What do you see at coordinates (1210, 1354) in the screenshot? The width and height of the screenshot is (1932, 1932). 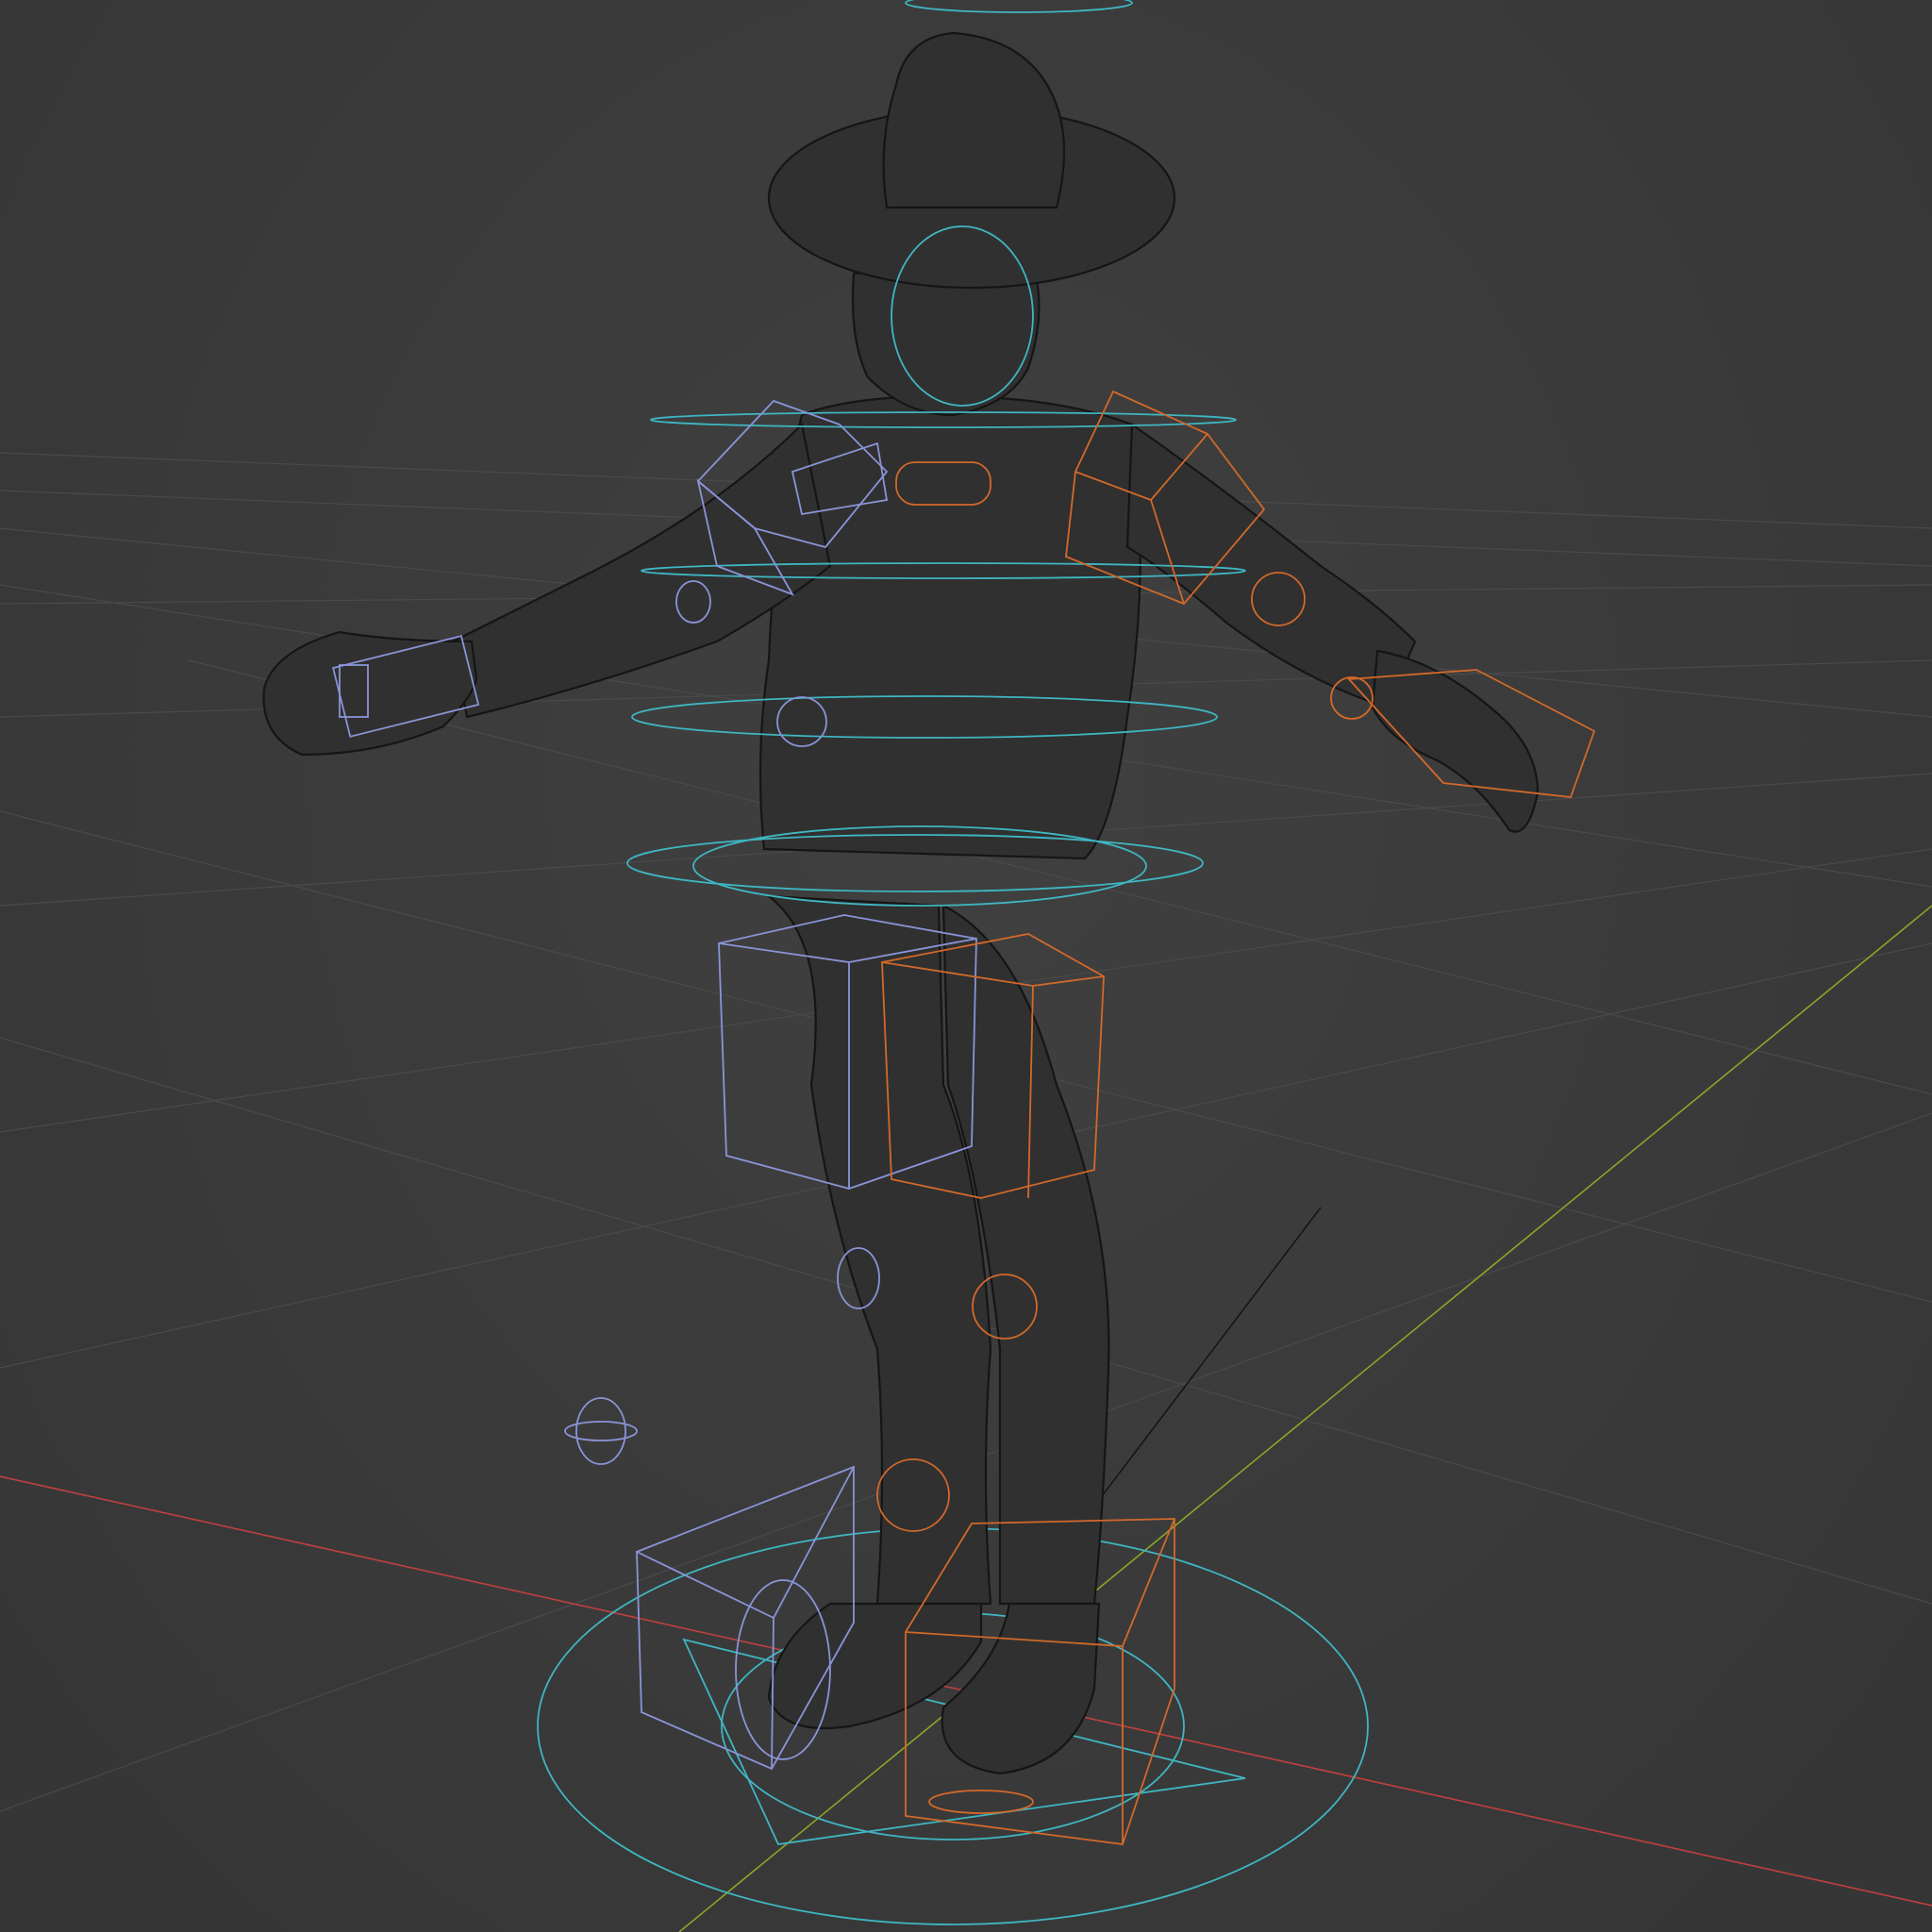 I see `empty-axis-line` at bounding box center [1210, 1354].